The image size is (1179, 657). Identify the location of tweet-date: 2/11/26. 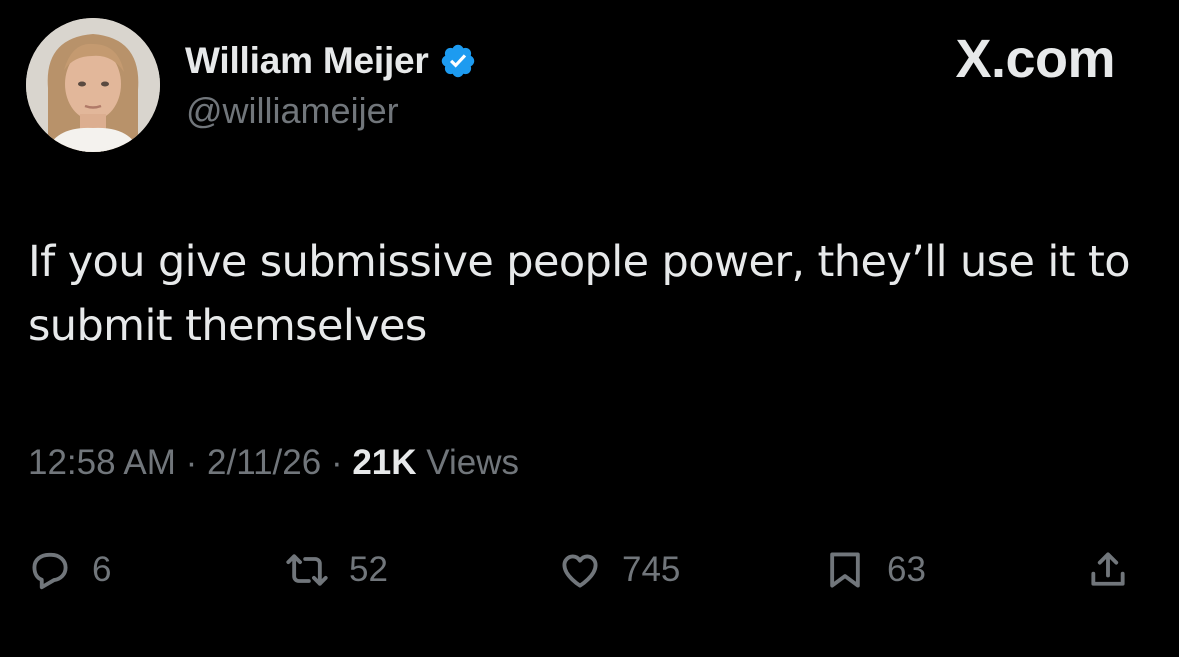
(264, 462).